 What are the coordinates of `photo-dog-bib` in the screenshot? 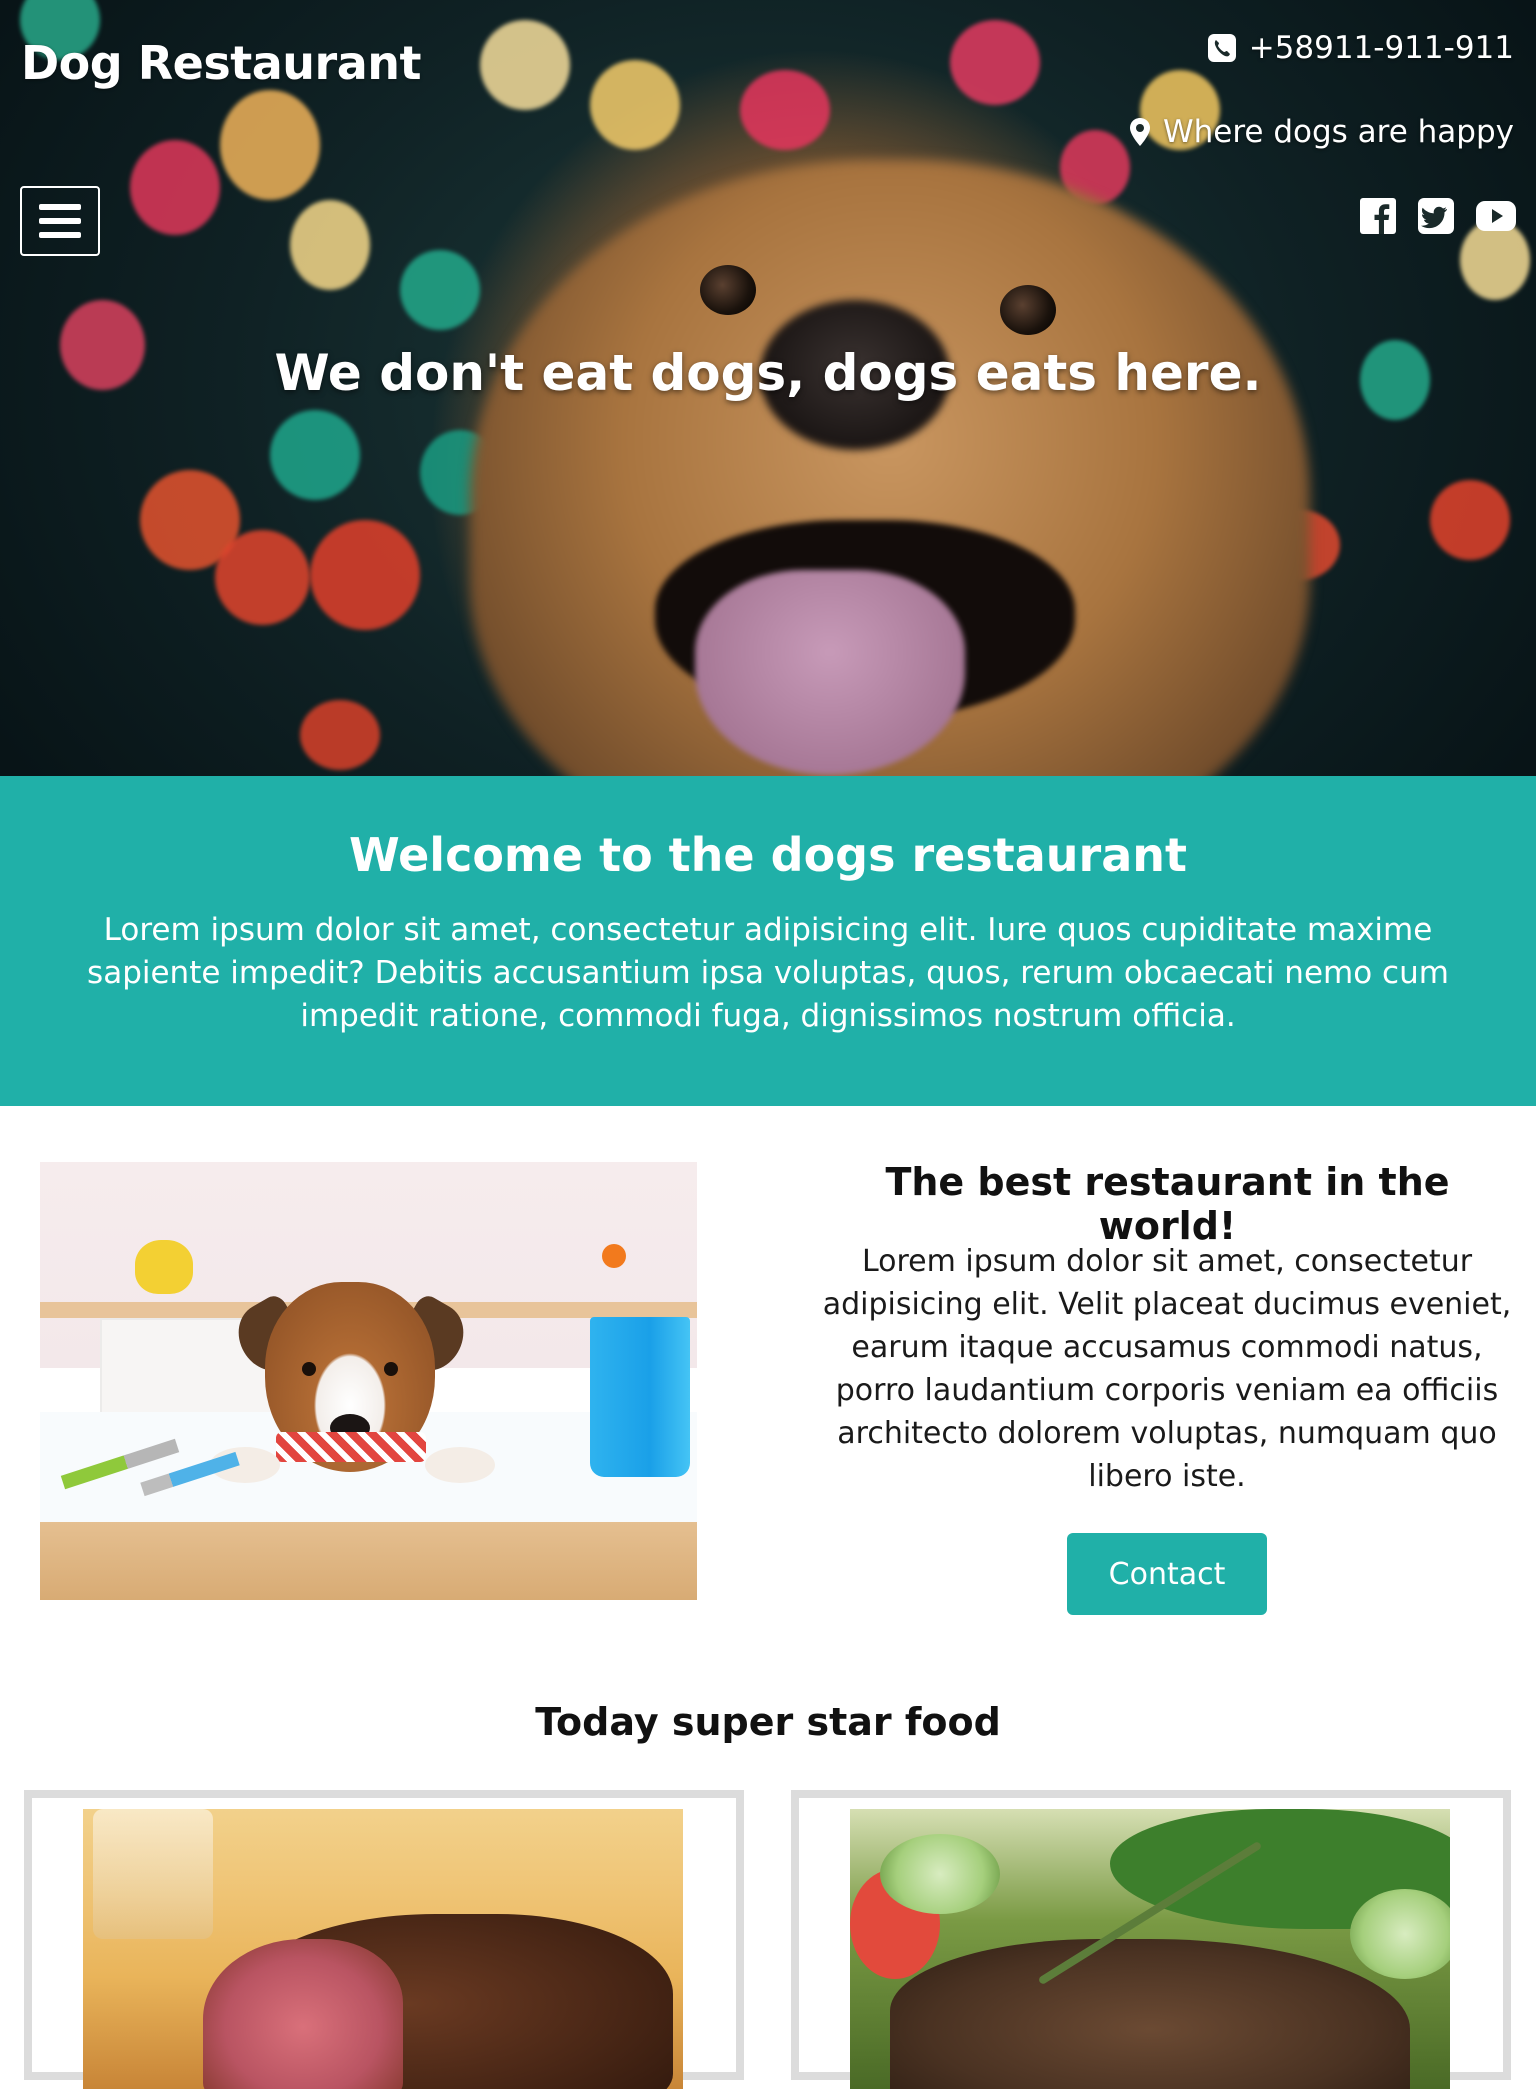 It's located at (351, 1447).